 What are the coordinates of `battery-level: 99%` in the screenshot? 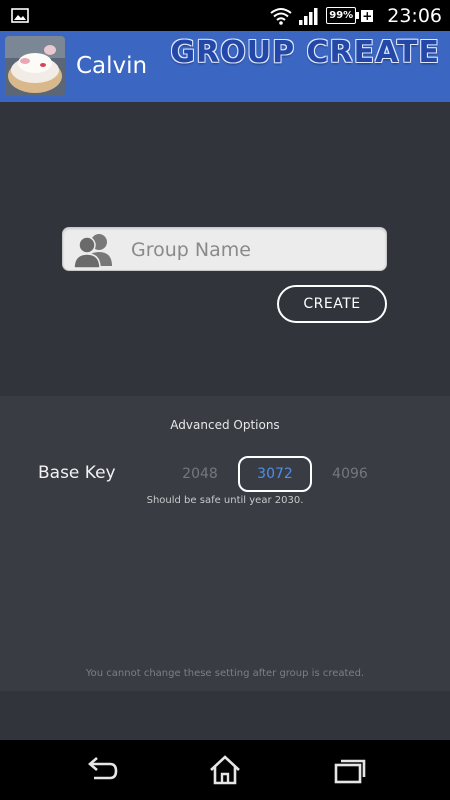 It's located at (341, 15).